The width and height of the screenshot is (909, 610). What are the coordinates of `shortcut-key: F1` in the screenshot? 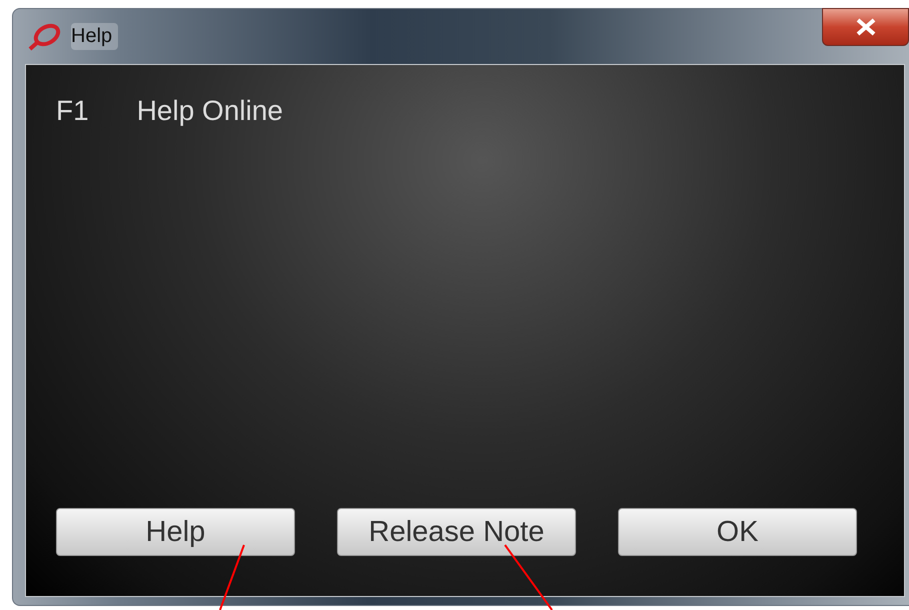 It's located at (72, 111).